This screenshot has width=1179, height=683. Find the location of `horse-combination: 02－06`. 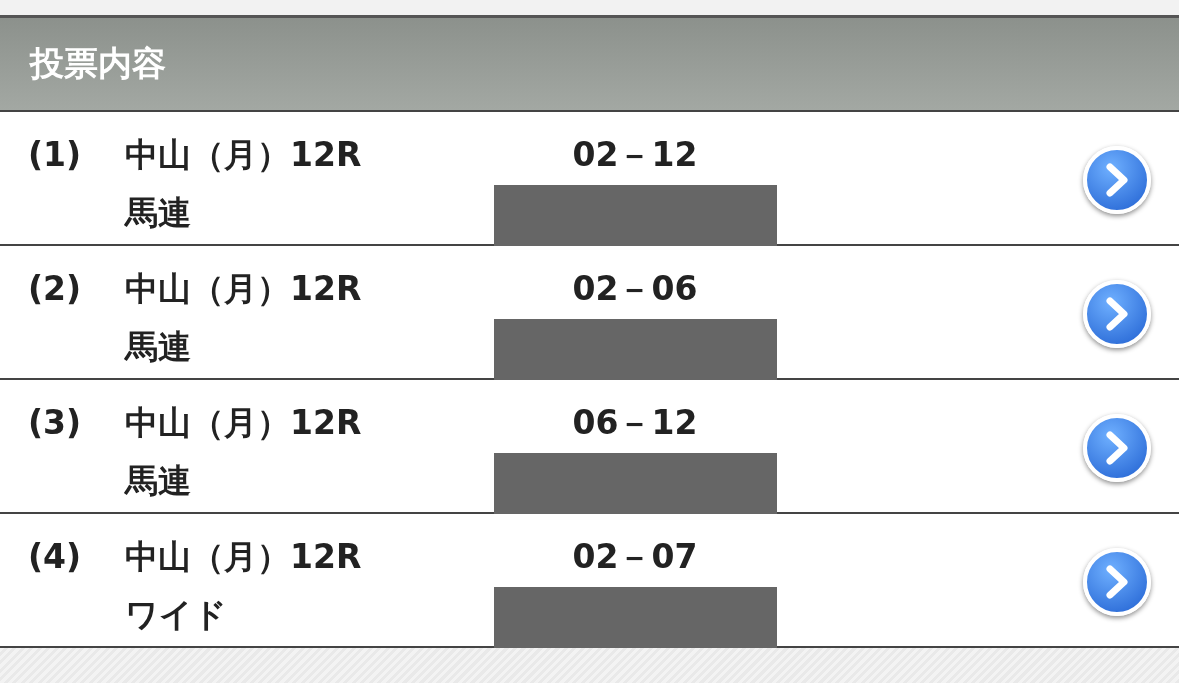

horse-combination: 02－06 is located at coordinates (635, 289).